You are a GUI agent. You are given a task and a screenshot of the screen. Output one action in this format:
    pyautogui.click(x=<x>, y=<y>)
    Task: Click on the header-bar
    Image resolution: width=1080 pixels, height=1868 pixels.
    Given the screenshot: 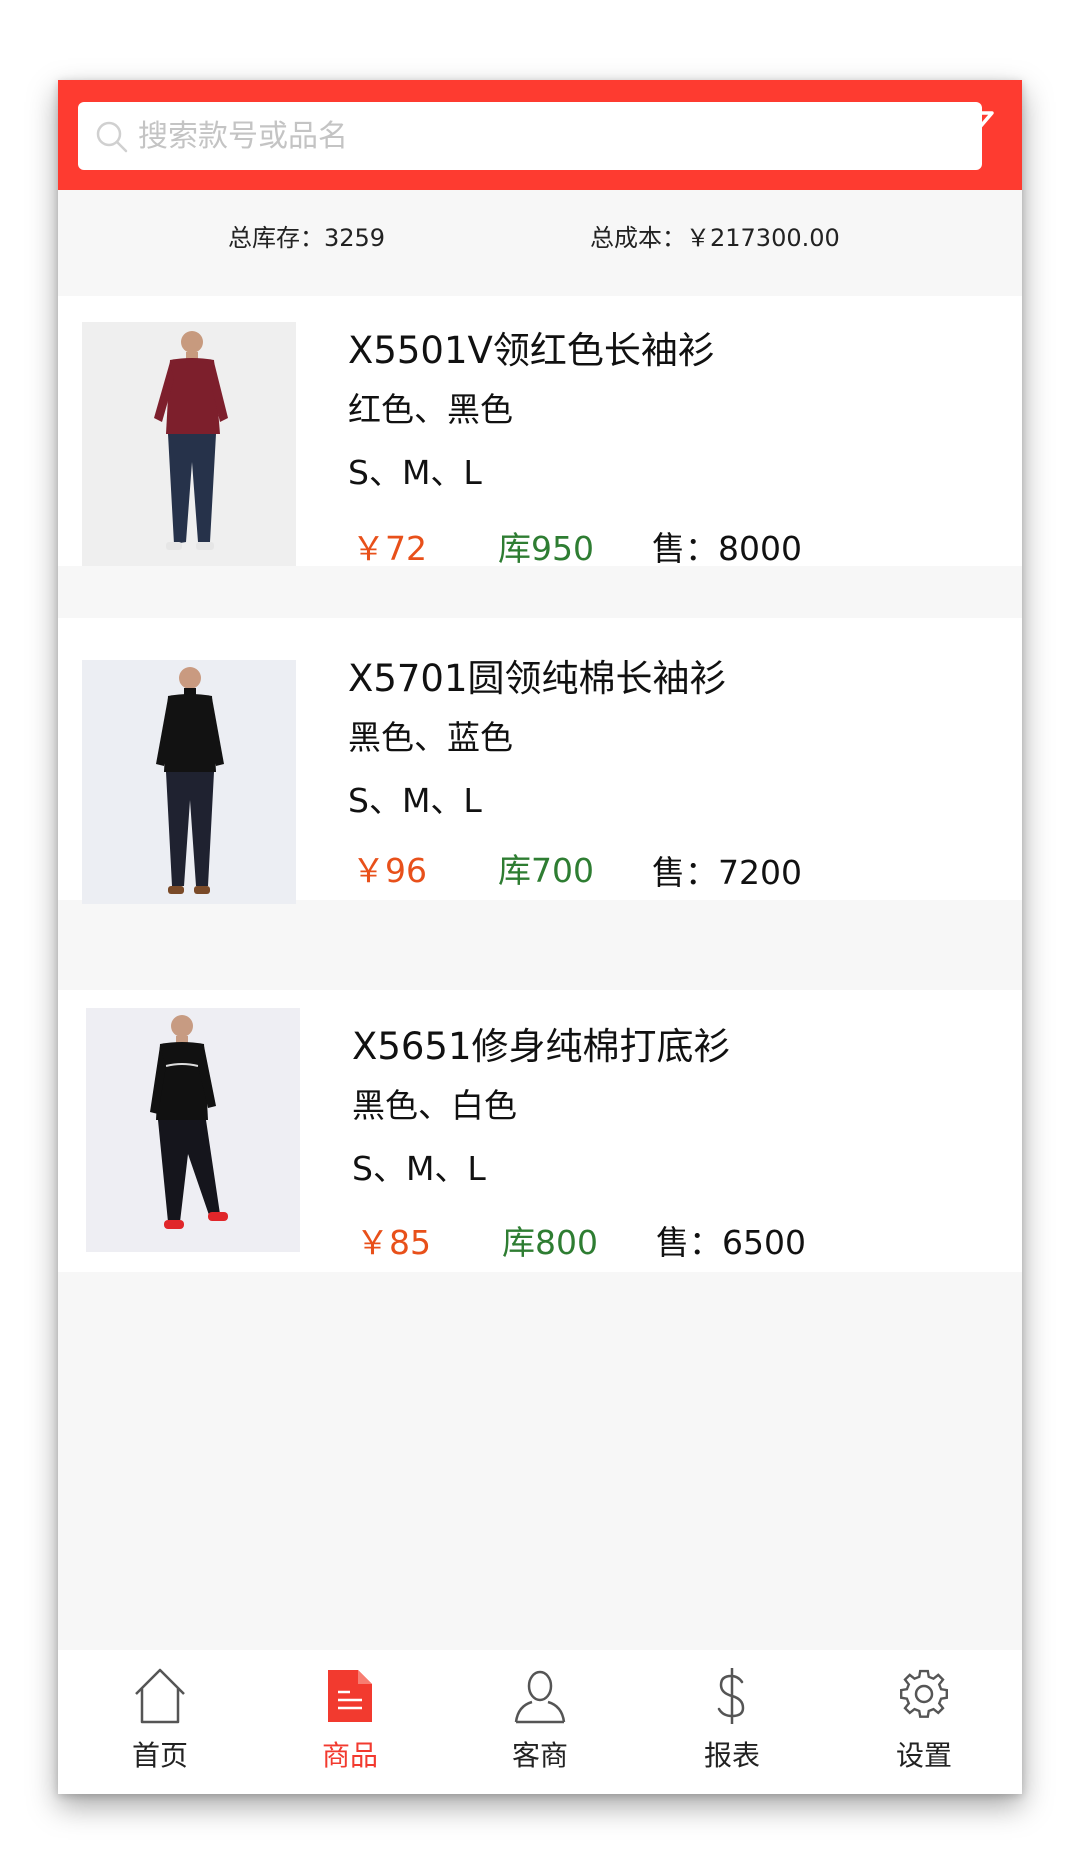 What is the action you would take?
    pyautogui.click(x=540, y=135)
    